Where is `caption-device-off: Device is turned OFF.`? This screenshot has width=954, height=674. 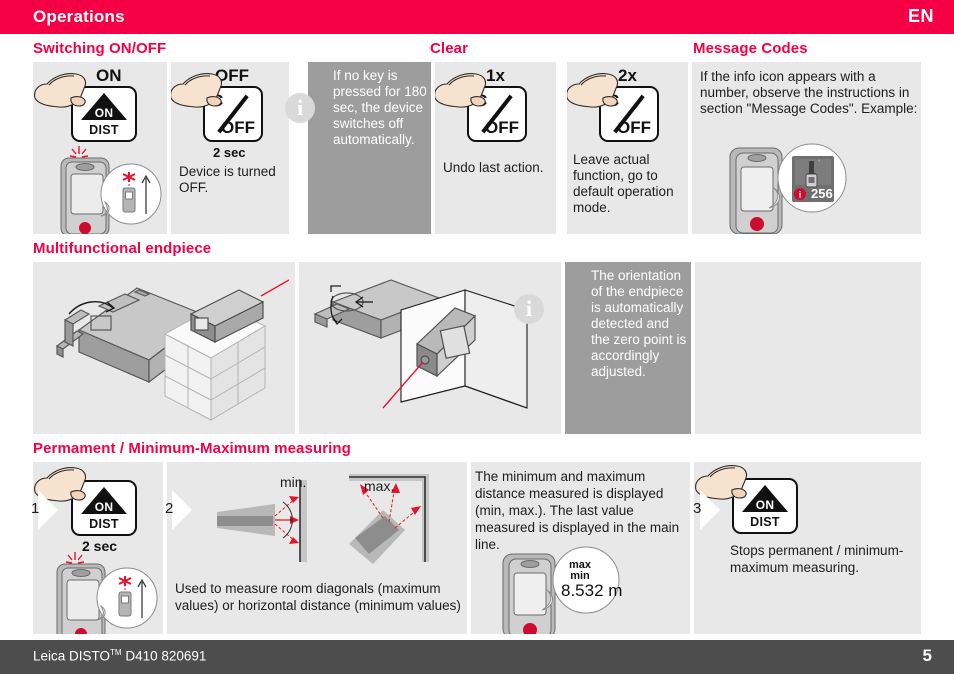 caption-device-off: Device is turned OFF. is located at coordinates (227, 179).